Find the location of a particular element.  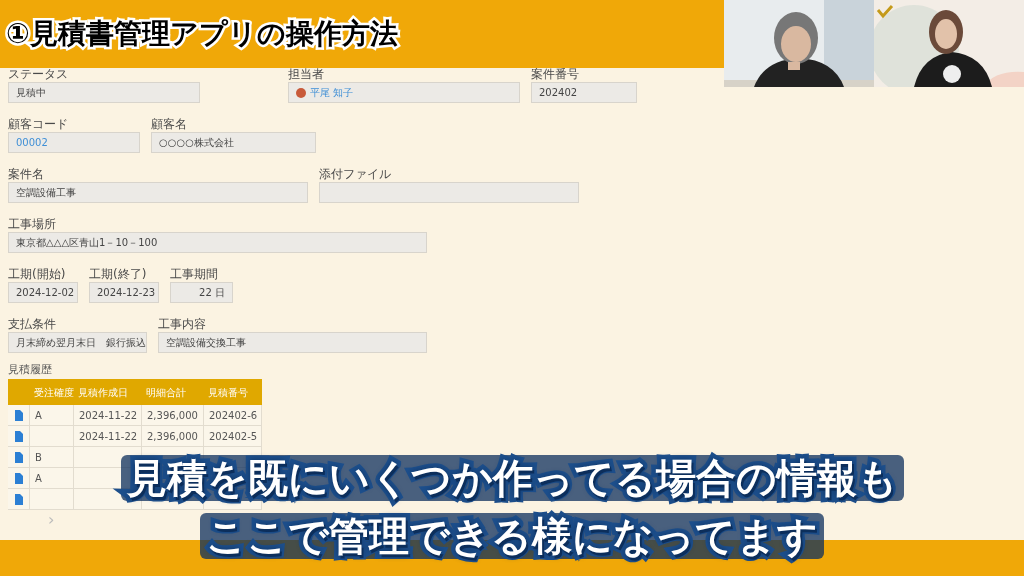

table-cell: 202402-6 is located at coordinates (233, 415).